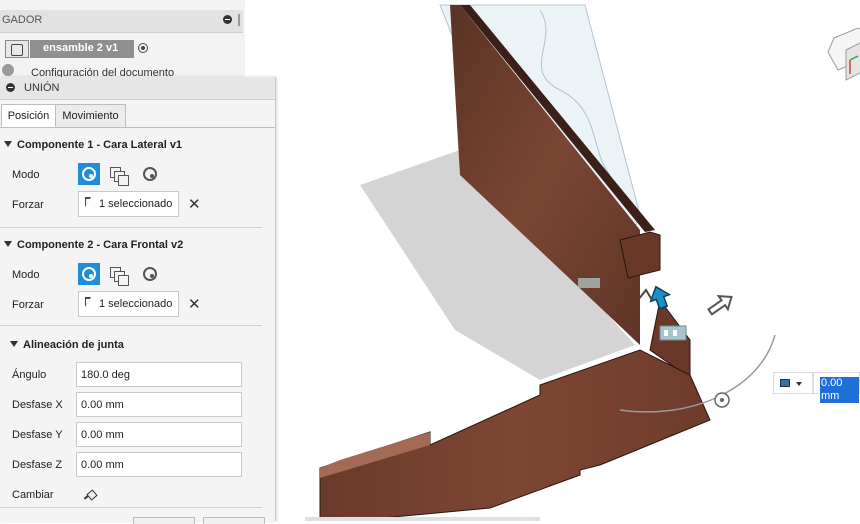 The image size is (860, 524). I want to click on browser-pin-icon, so click(239, 20).